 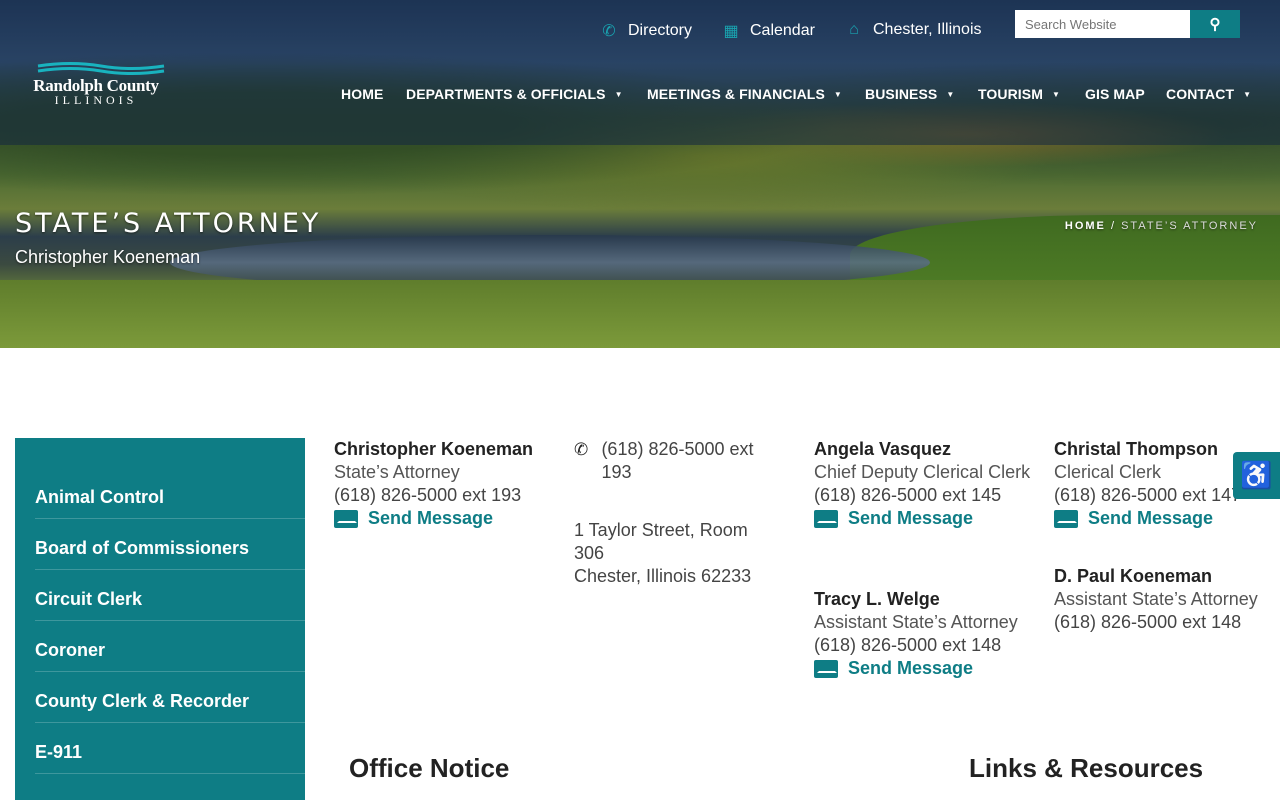 I want to click on office-address2: Chester, Illinois 62233, so click(x=663, y=576).